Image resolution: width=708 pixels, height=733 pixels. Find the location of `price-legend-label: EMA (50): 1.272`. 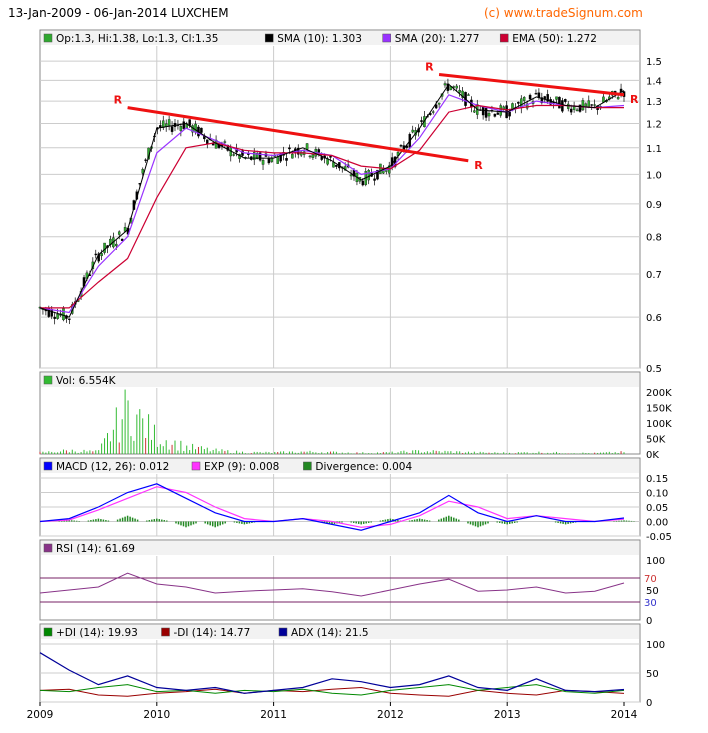

price-legend-label: EMA (50): 1.272 is located at coordinates (554, 39).